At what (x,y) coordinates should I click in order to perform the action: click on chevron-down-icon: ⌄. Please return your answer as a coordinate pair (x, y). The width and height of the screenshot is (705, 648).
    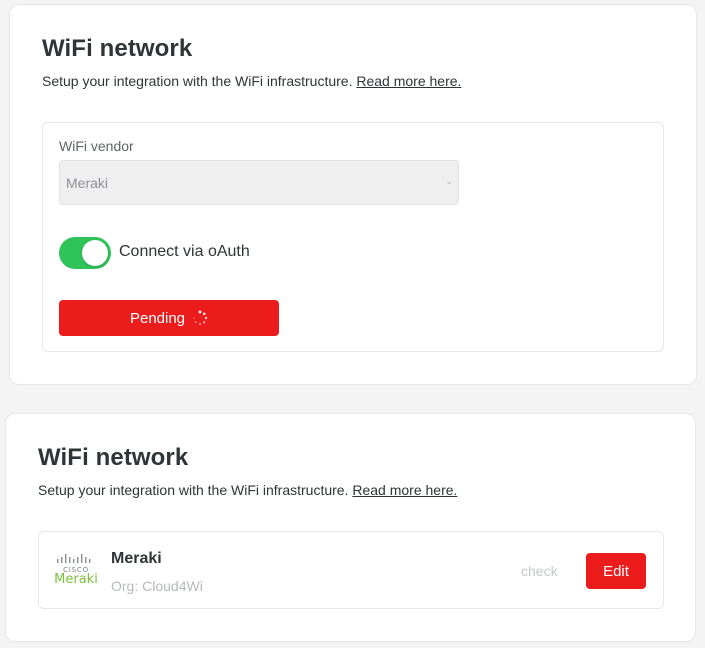
    Looking at the image, I should click on (449, 181).